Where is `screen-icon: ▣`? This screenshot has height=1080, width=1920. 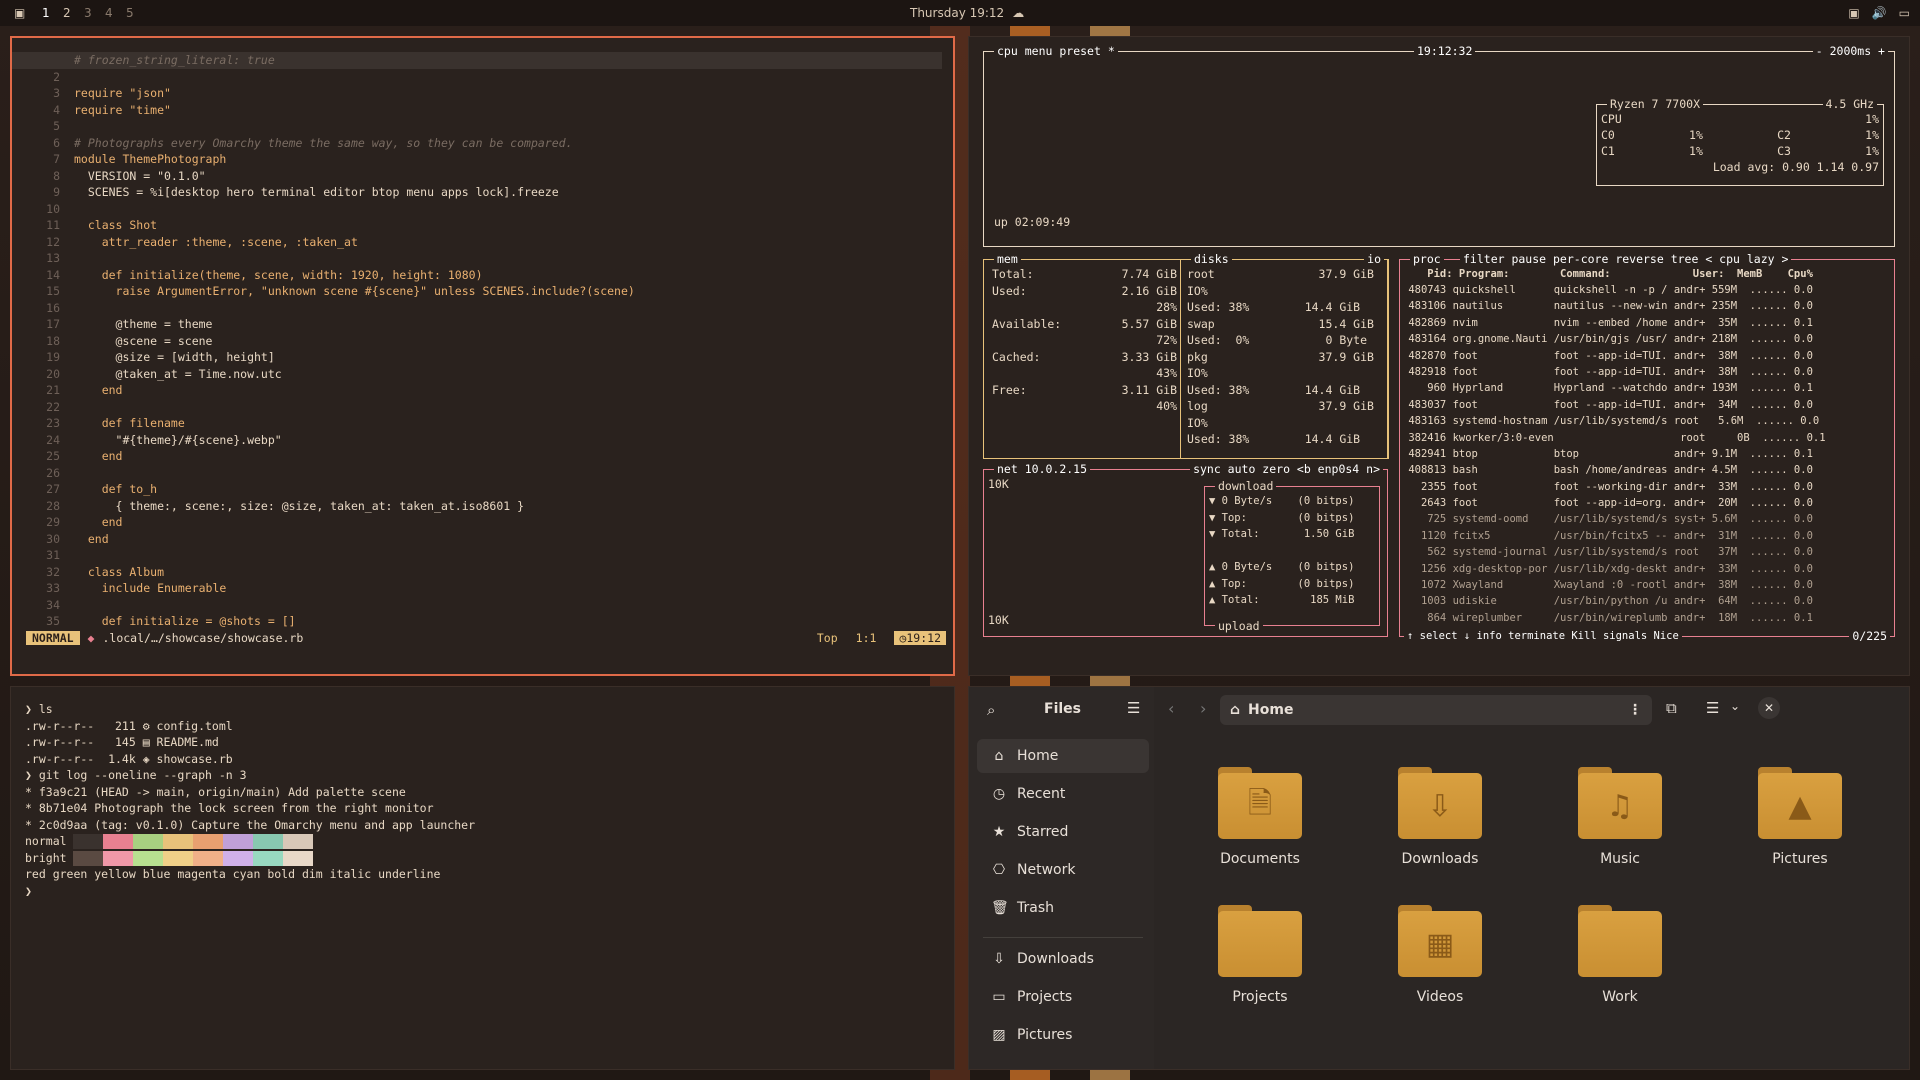
screen-icon: ▣ is located at coordinates (1853, 13).